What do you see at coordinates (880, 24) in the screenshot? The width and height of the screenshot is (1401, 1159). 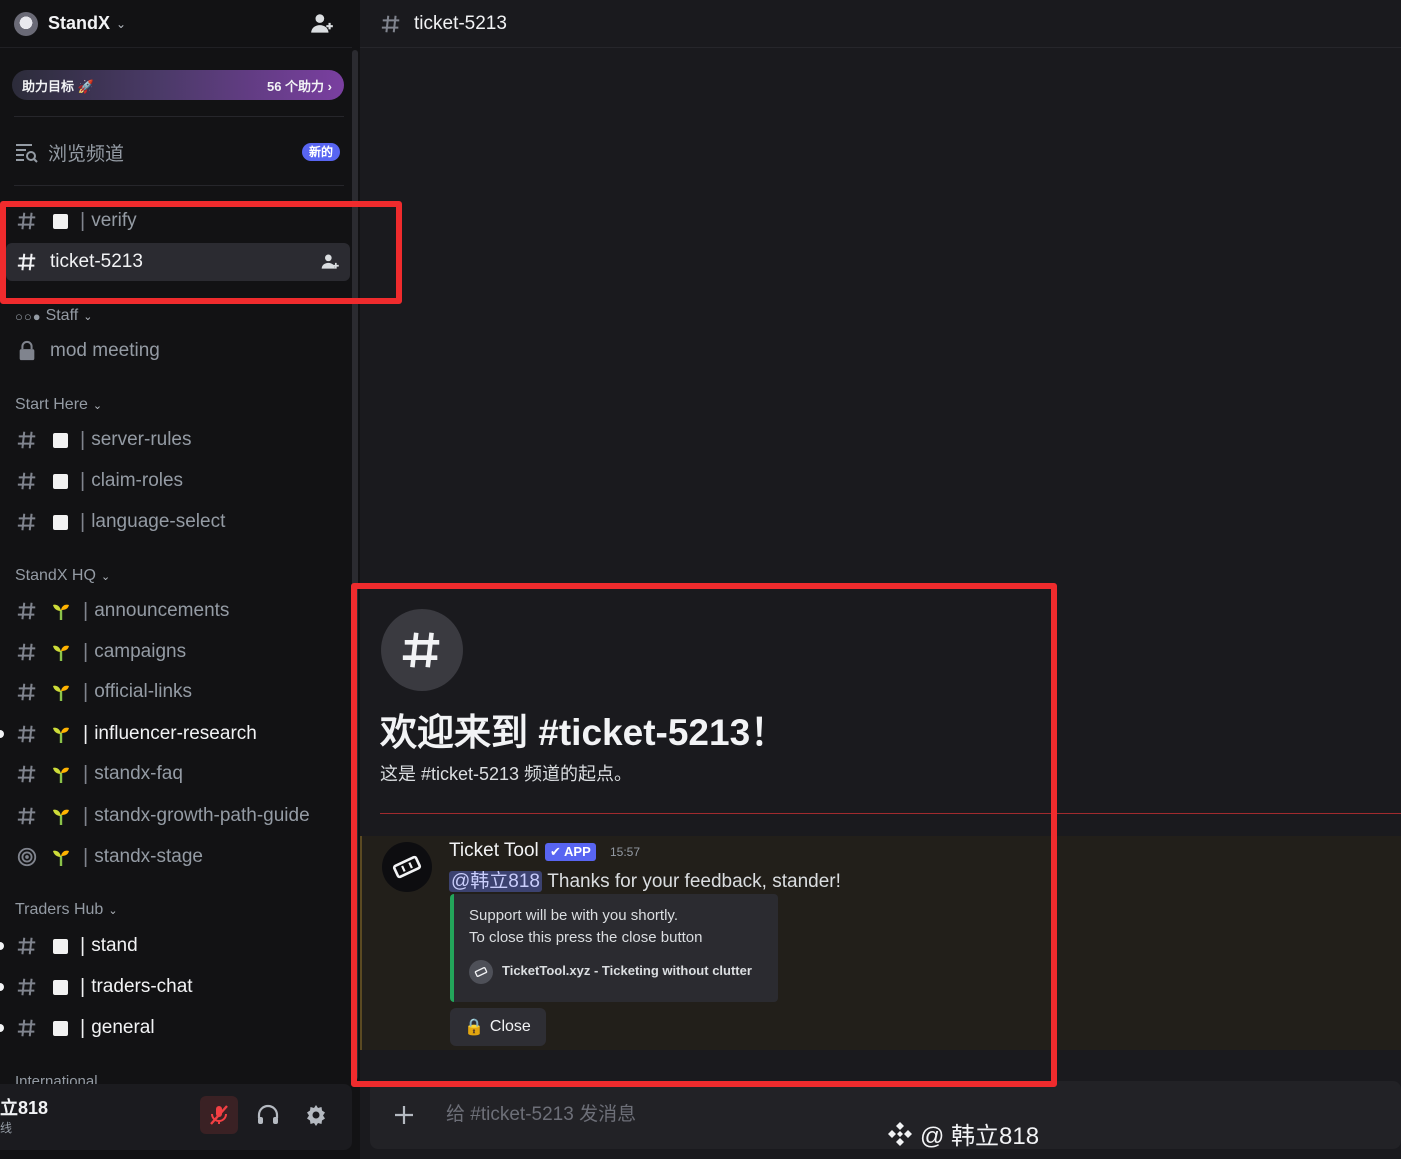 I see `channel-header: ticket-5213` at bounding box center [880, 24].